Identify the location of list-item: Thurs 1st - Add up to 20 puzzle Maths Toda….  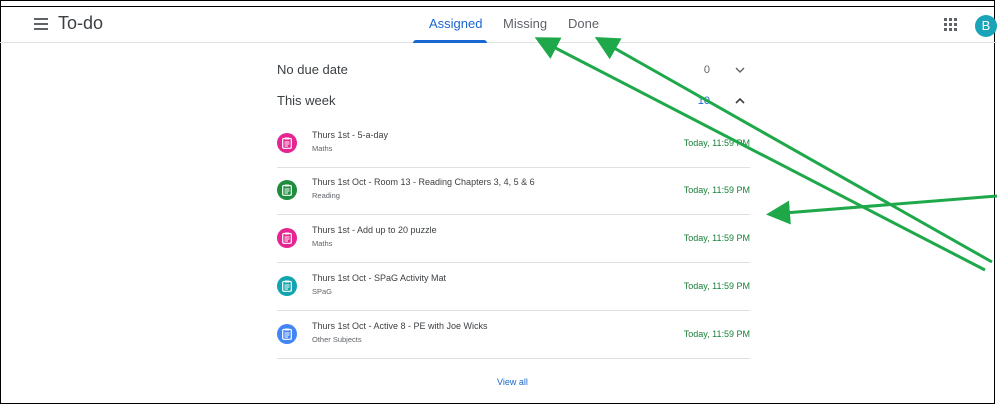
(513, 239).